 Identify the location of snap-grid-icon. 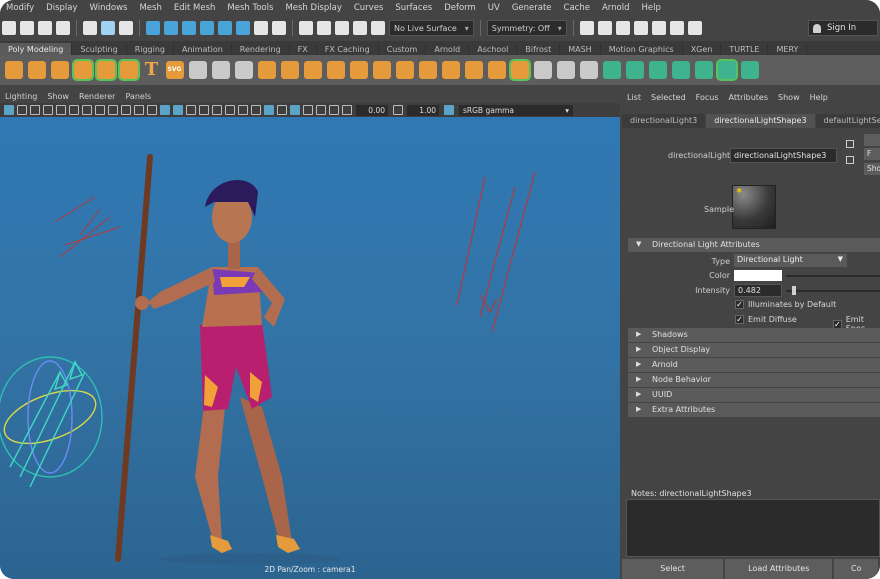
(153, 28).